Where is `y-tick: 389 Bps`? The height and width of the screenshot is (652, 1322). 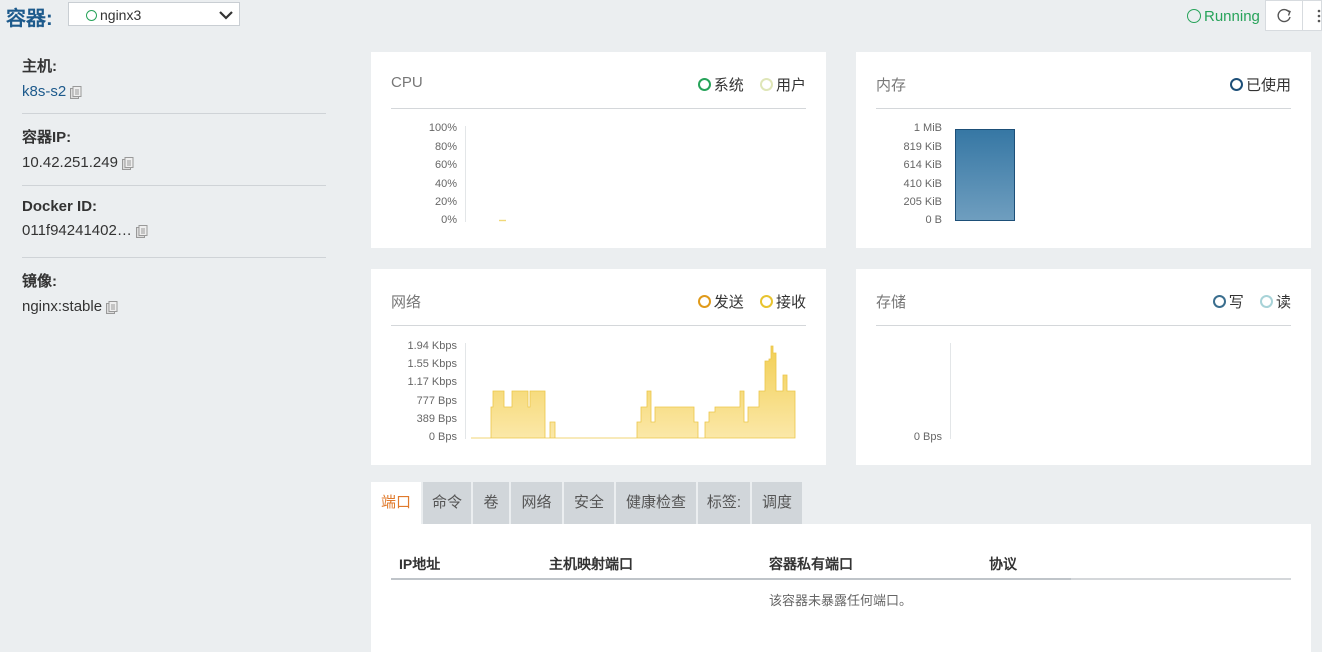 y-tick: 389 Bps is located at coordinates (436, 419).